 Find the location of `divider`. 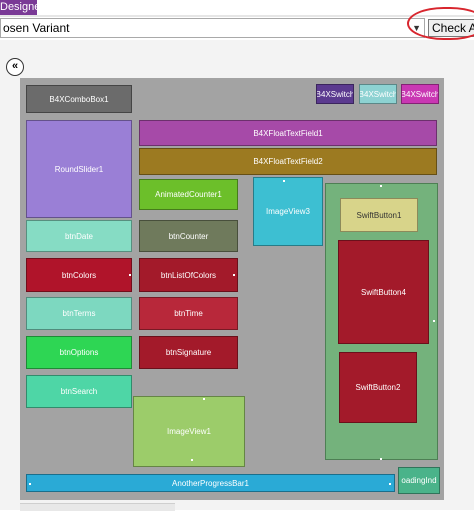

divider is located at coordinates (237, 16).